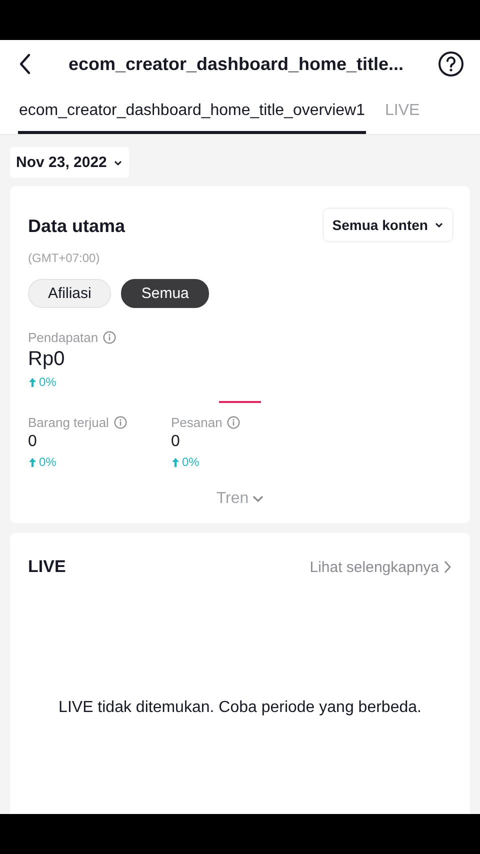 The image size is (480, 854). What do you see at coordinates (258, 499) in the screenshot?
I see `chevron-down-icon` at bounding box center [258, 499].